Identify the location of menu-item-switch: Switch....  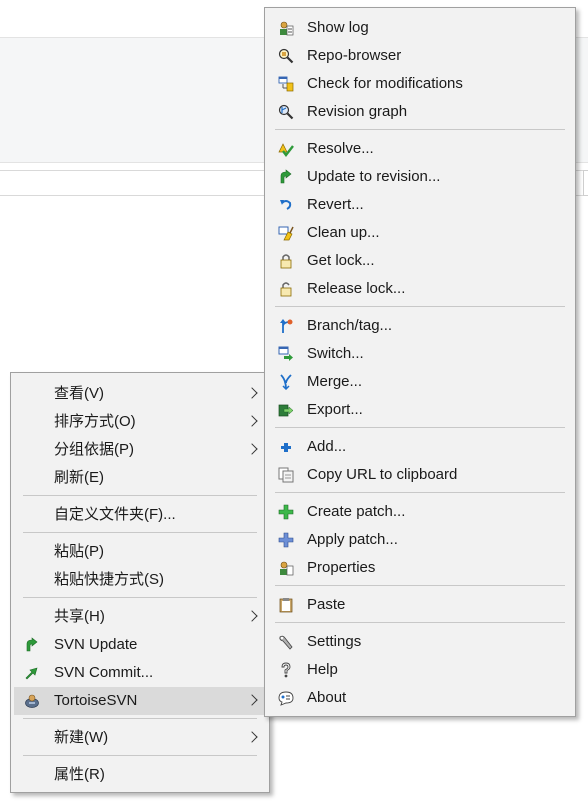
(420, 354).